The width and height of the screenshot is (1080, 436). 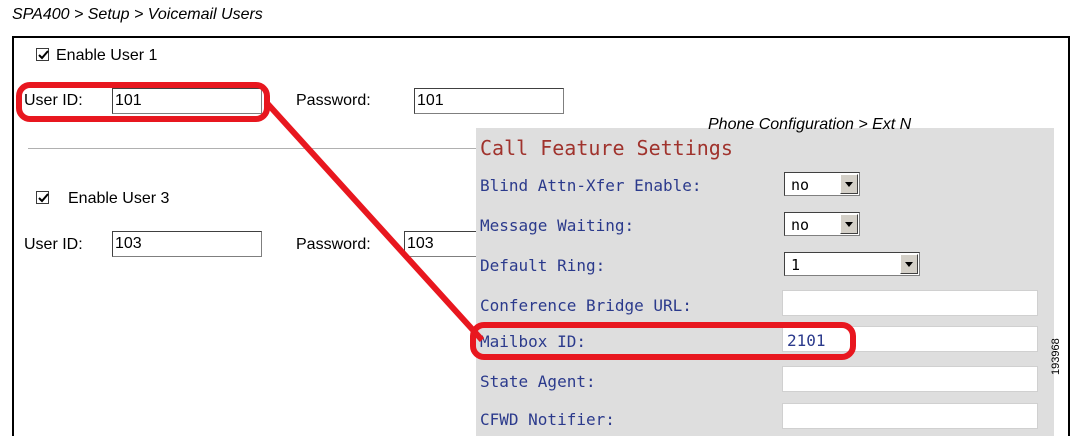 What do you see at coordinates (586, 305) in the screenshot?
I see `conference-bridge-url-label: Conference Bridge URL:` at bounding box center [586, 305].